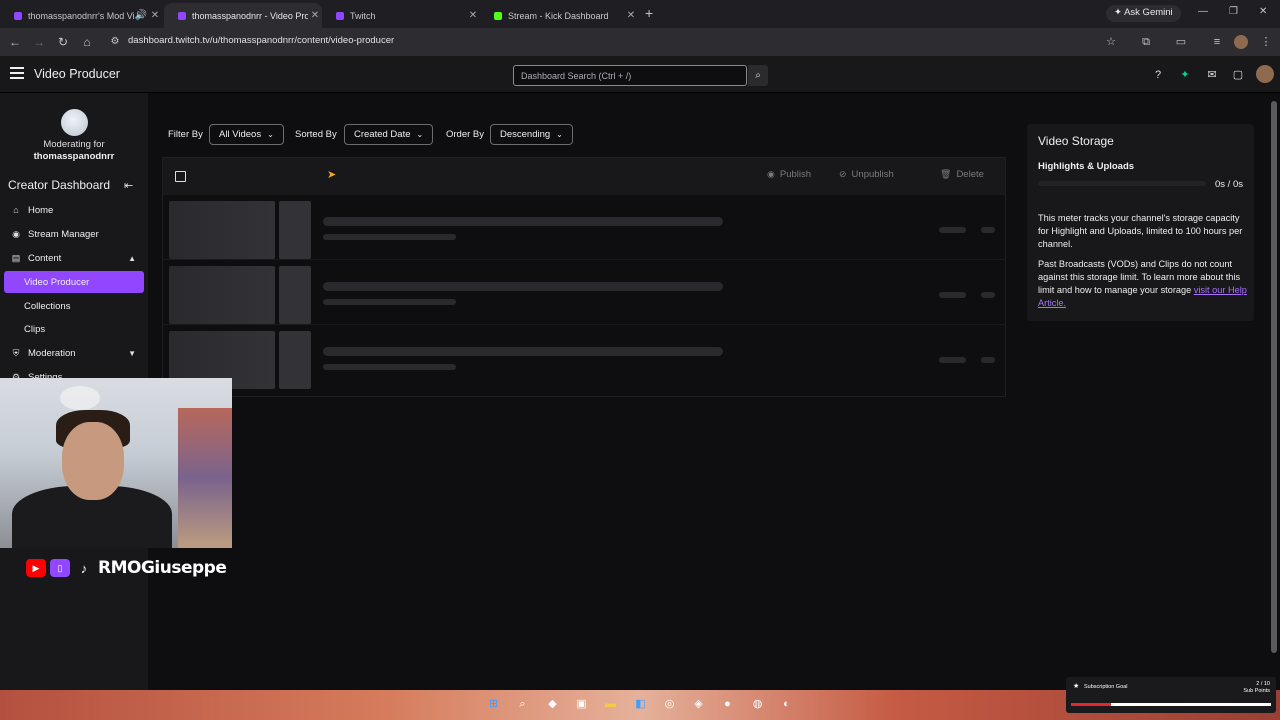 The height and width of the screenshot is (720, 1280). I want to click on browser-tab-1: thomasspanodnrr's Mod Vi 🔊 ✕, so click(81, 15).